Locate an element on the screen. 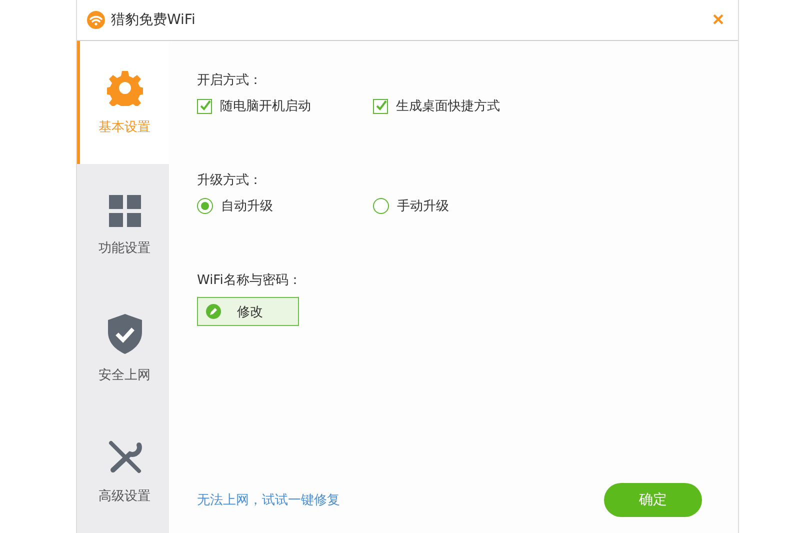  radio-option: 手动升级 is located at coordinates (461, 206).